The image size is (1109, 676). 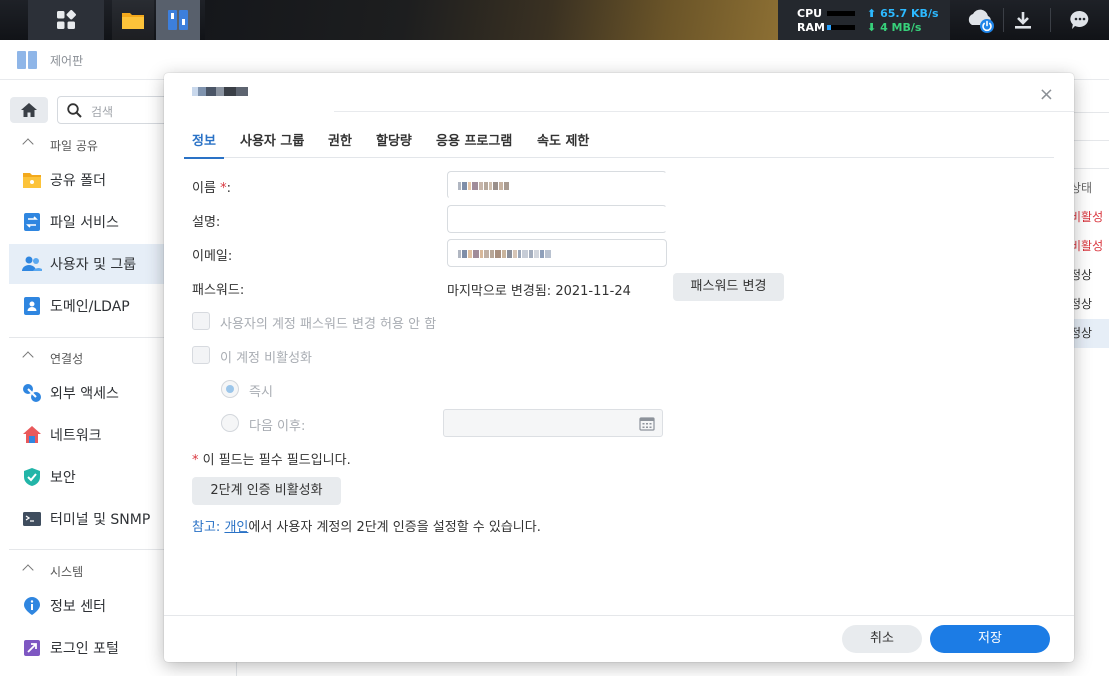 I want to click on cancel-button: 취소, so click(x=882, y=639).